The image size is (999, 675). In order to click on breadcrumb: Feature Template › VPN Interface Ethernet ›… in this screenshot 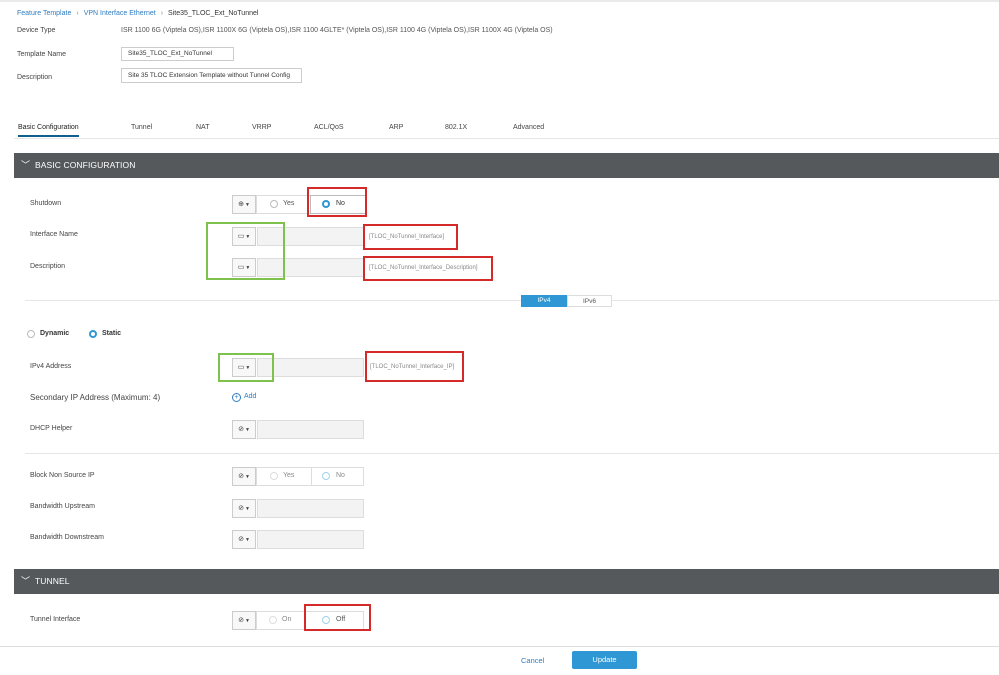, I will do `click(137, 13)`.